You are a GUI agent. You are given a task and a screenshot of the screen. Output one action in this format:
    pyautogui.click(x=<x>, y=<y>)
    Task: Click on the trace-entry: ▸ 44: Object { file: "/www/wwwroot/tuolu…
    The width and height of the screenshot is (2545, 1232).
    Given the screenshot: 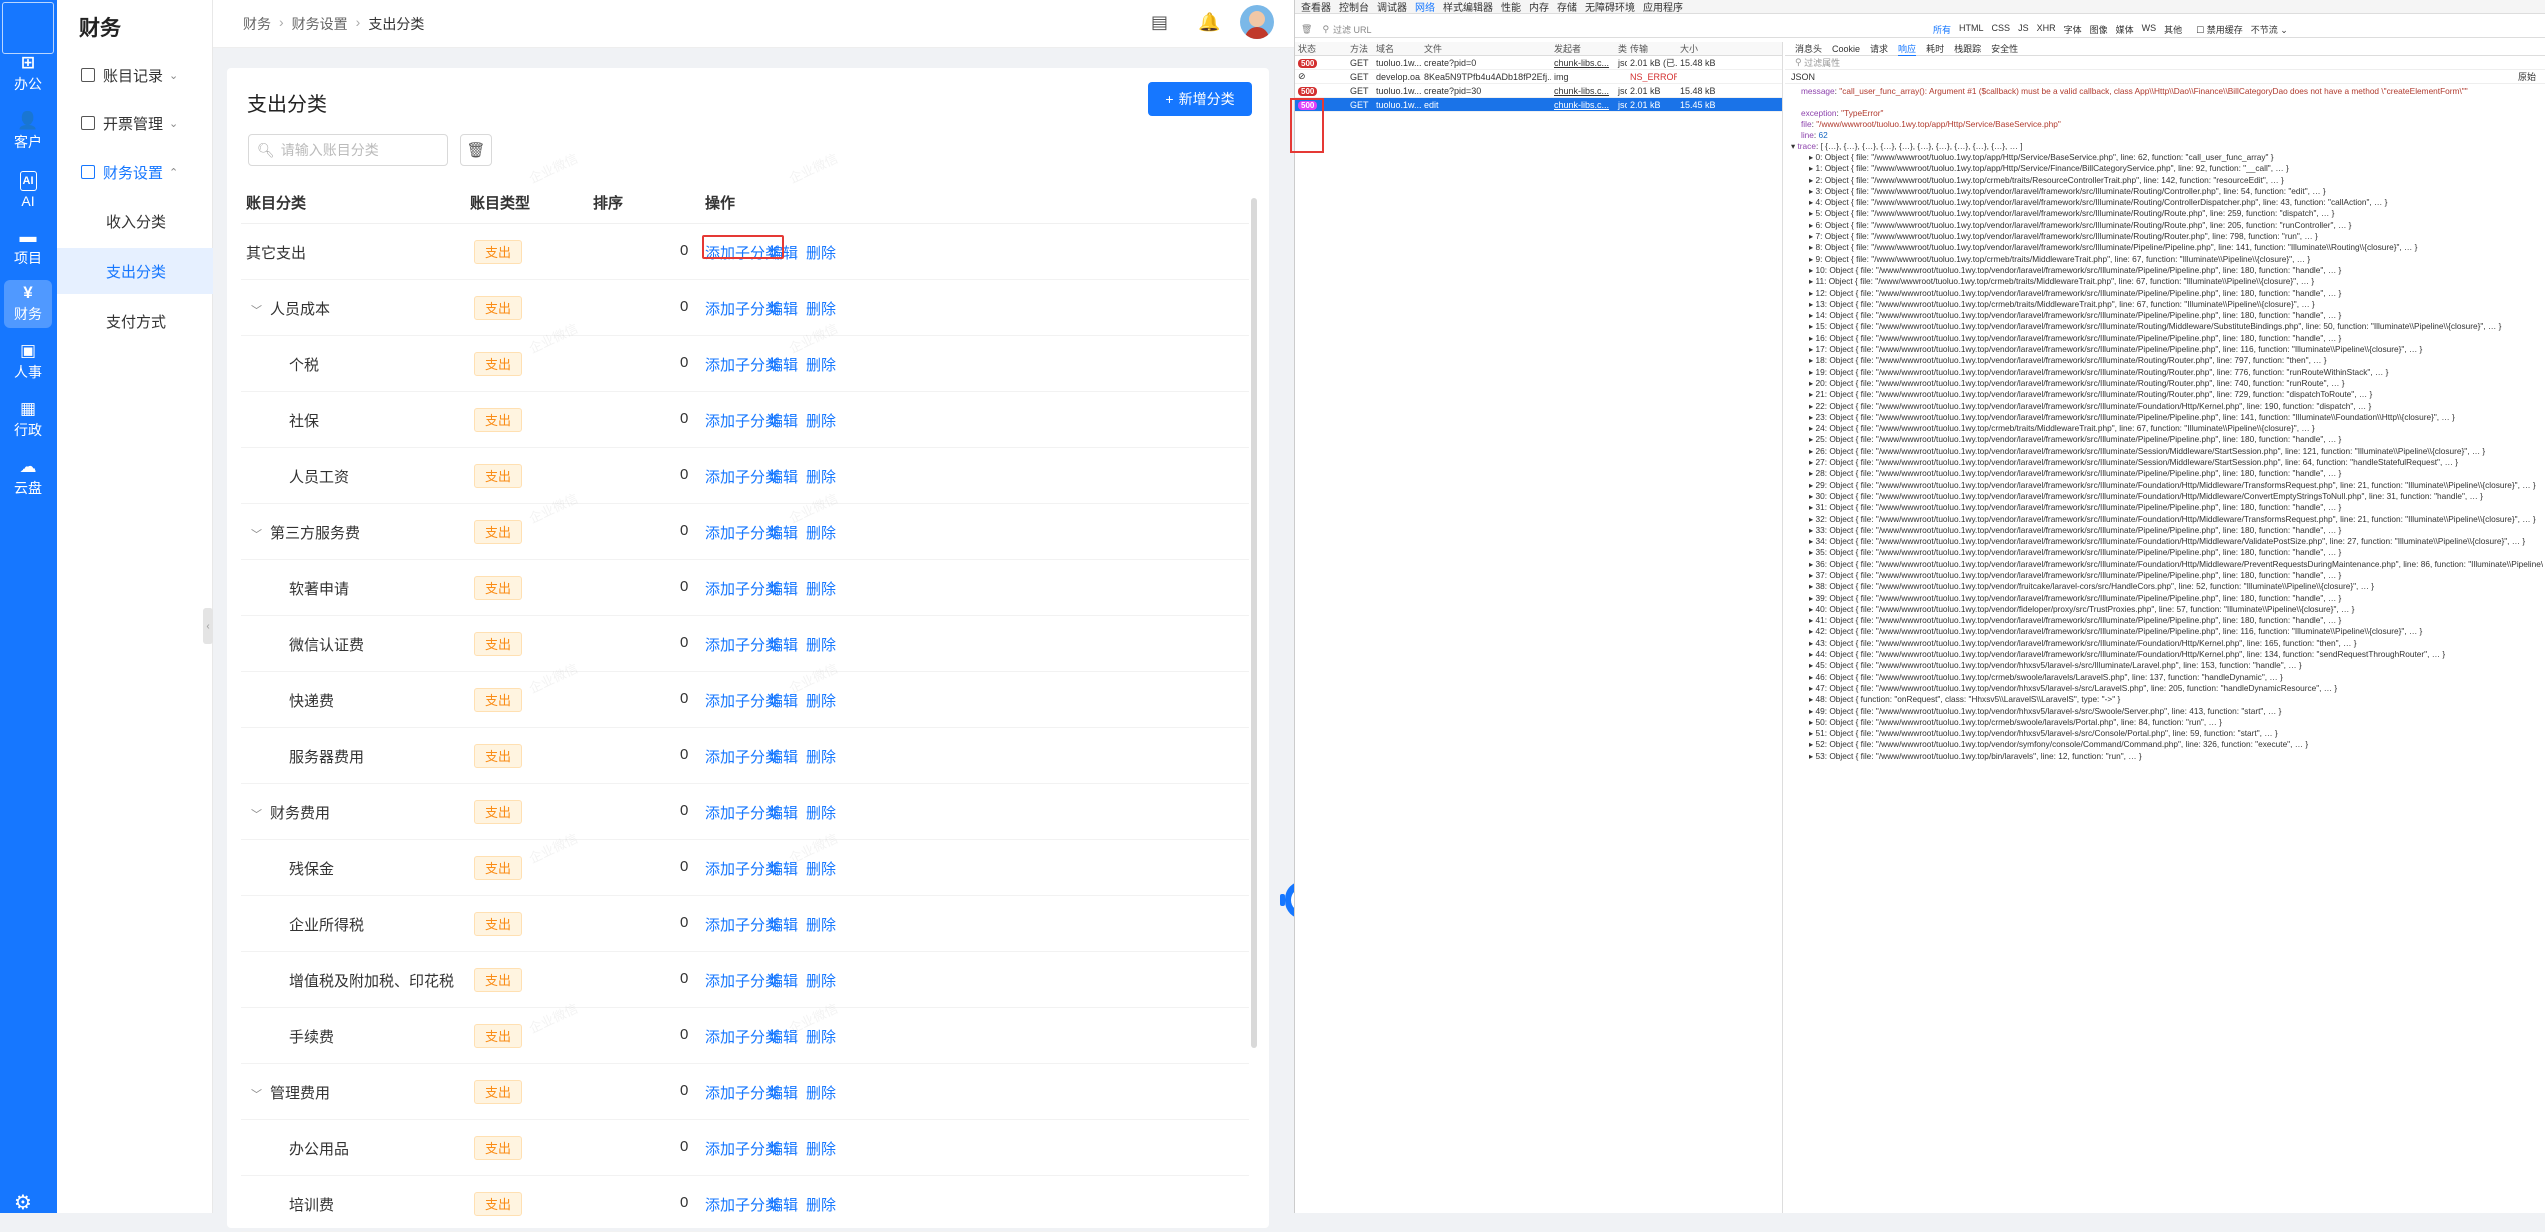 What is the action you would take?
    pyautogui.click(x=2164, y=654)
    